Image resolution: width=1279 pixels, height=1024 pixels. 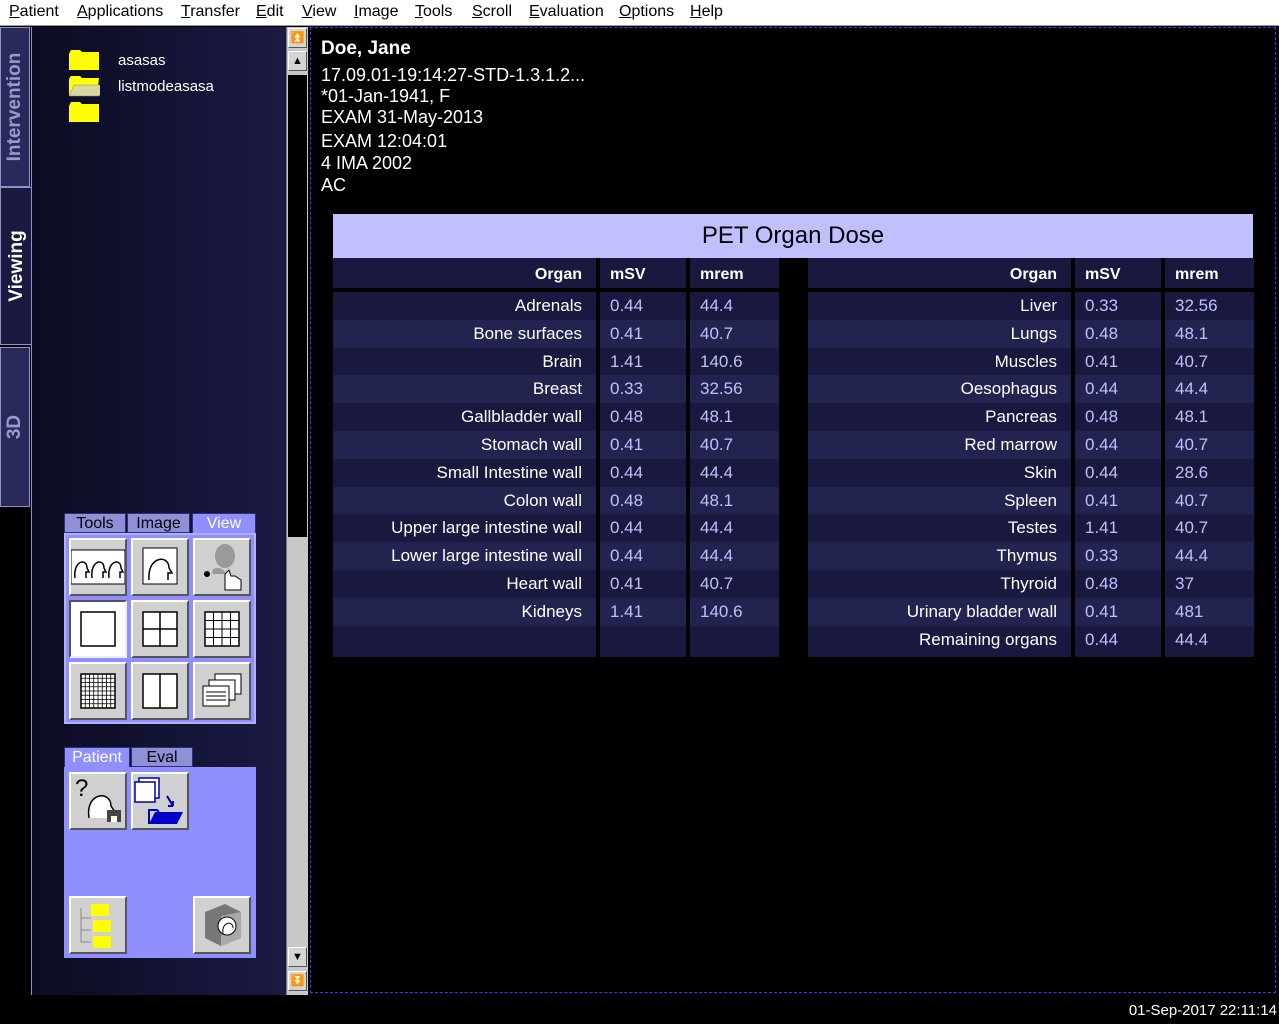 What do you see at coordinates (222, 629) in the screenshot?
I see `layout-4x4-button` at bounding box center [222, 629].